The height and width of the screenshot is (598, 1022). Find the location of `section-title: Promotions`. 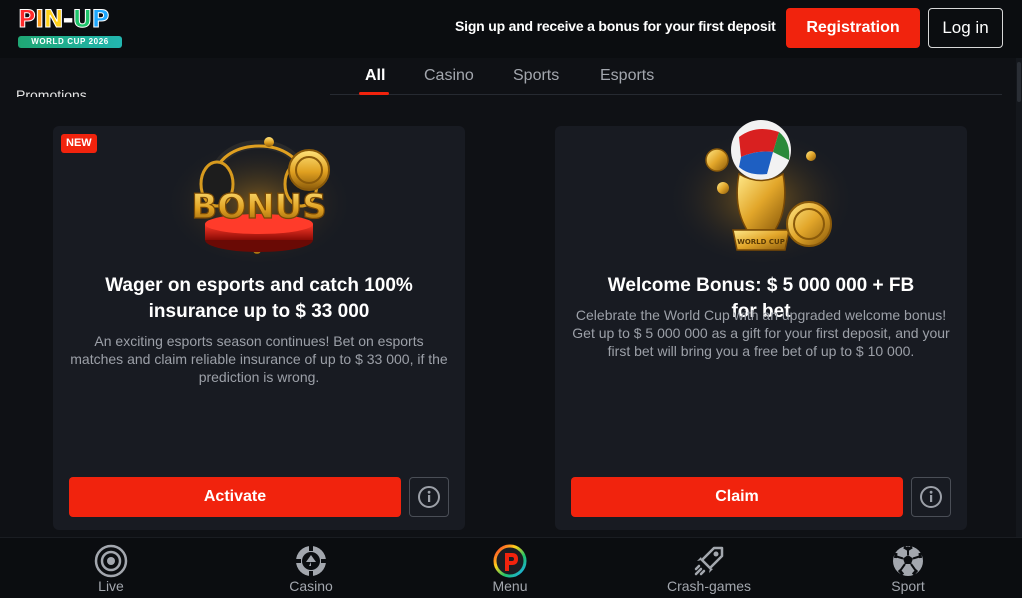

section-title: Promotions is located at coordinates (51, 92).